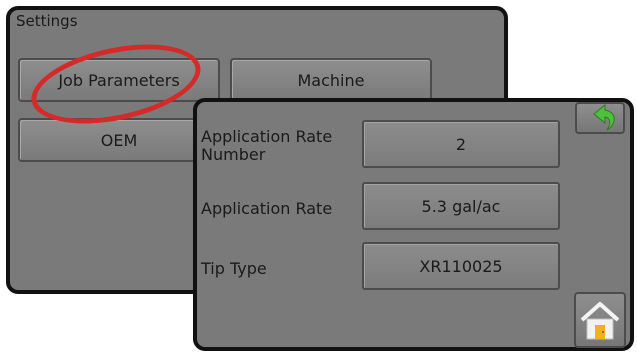 The width and height of the screenshot is (637, 354). I want to click on machine-button: Machine, so click(331, 80).